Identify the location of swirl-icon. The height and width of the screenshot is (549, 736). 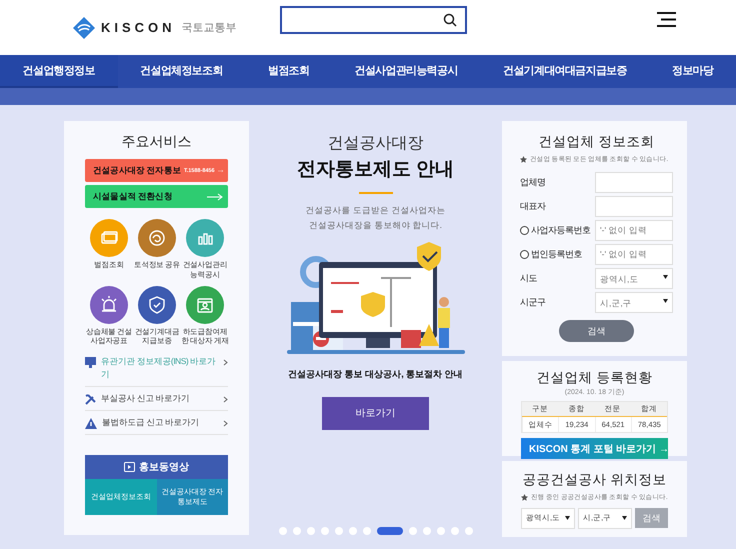
(157, 238).